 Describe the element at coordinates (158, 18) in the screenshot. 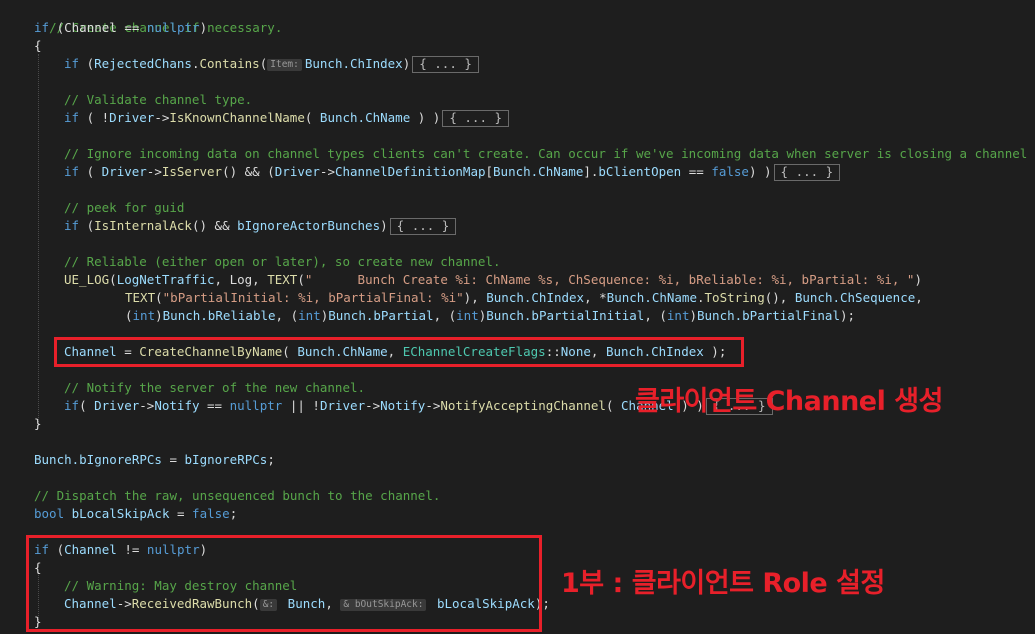

I see `code-line-1: // Create channel if necessary.` at that location.